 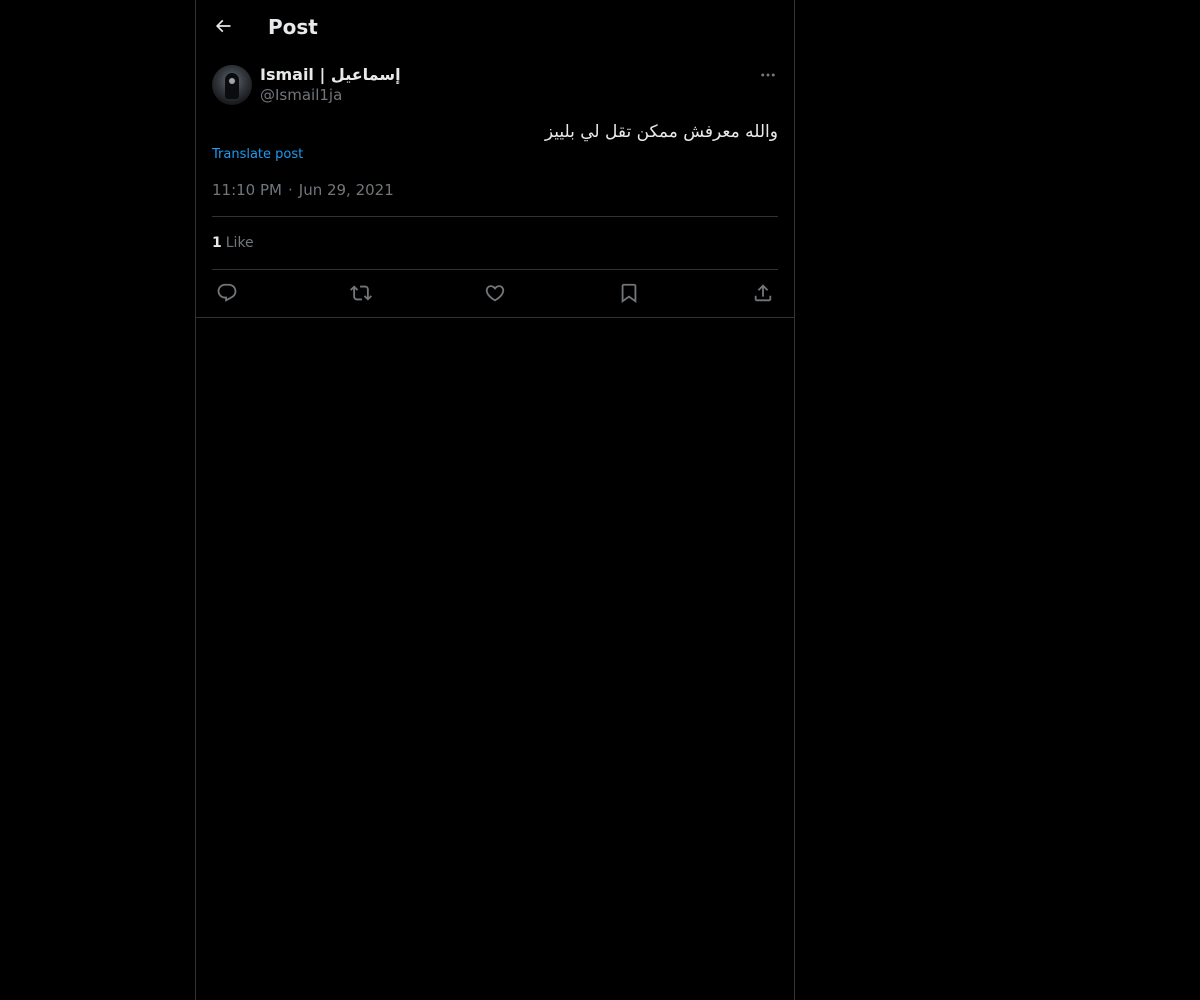 What do you see at coordinates (661, 132) in the screenshot?
I see `post-text: والله معرفش ممكن تقل لي بلييز` at bounding box center [661, 132].